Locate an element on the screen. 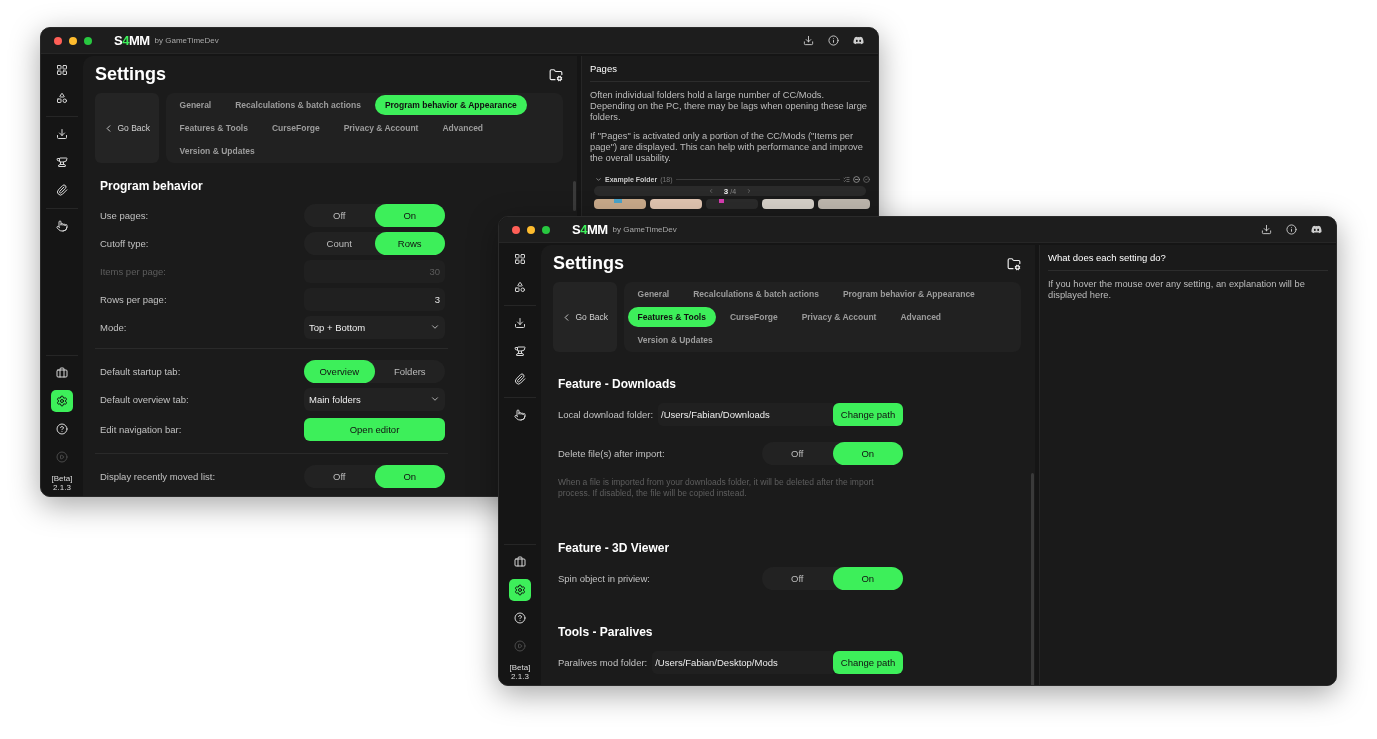 The height and width of the screenshot is (739, 1377). setting-label: Spin object in priview: is located at coordinates (604, 578).